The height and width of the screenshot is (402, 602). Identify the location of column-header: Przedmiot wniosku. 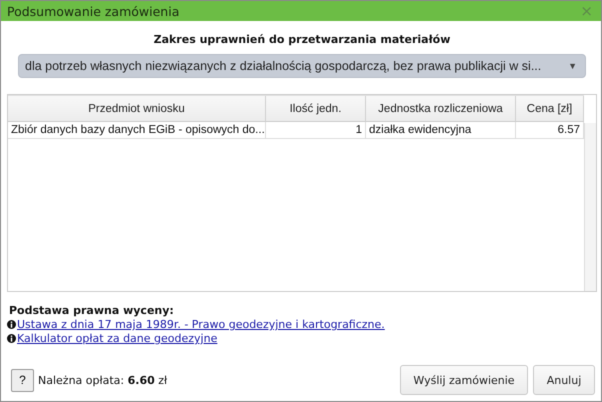
(137, 108).